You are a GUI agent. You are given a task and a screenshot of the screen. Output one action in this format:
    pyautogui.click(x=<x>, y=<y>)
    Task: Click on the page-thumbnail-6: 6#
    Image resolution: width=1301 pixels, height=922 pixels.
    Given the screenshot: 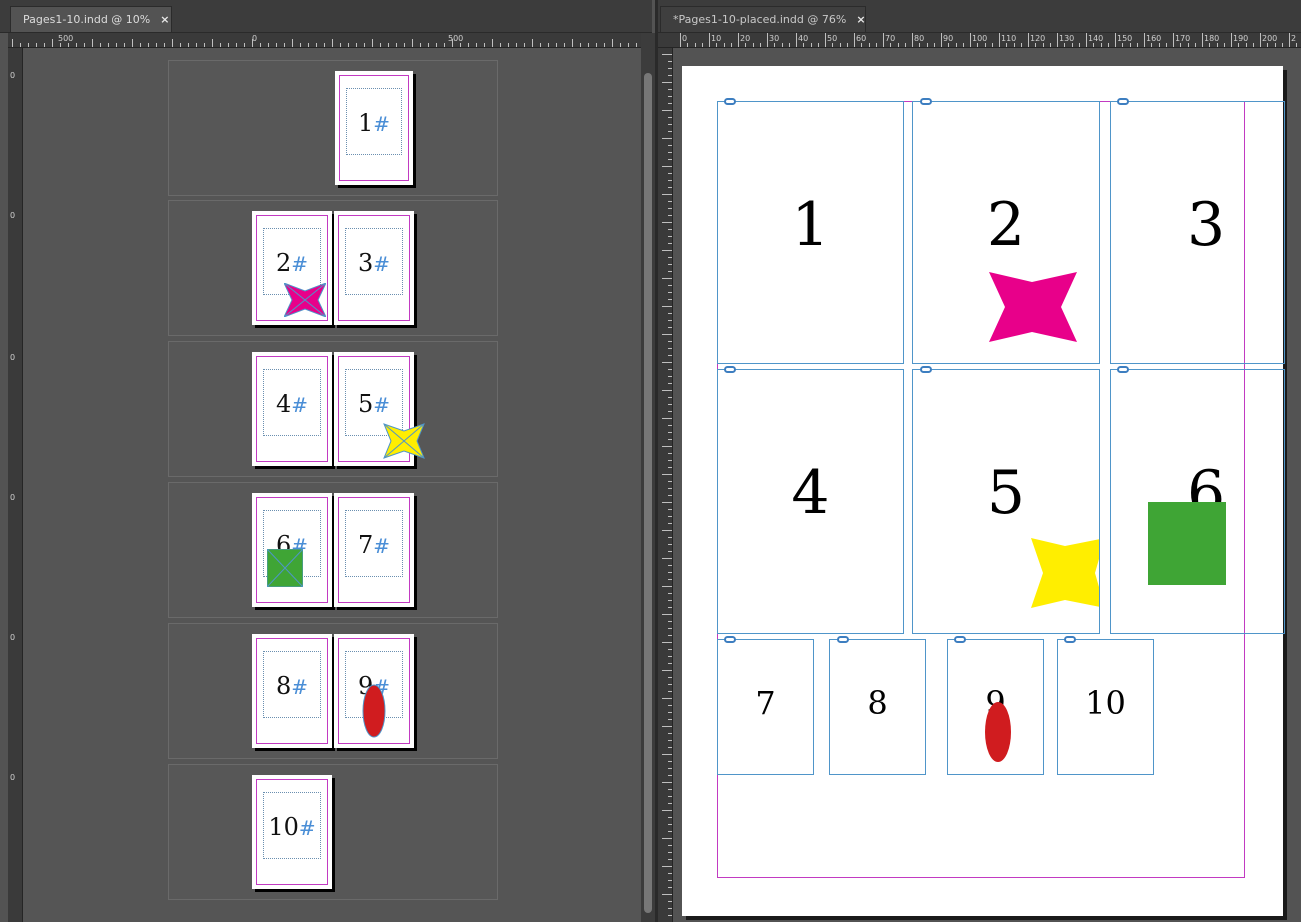 What is the action you would take?
    pyautogui.click(x=292, y=550)
    